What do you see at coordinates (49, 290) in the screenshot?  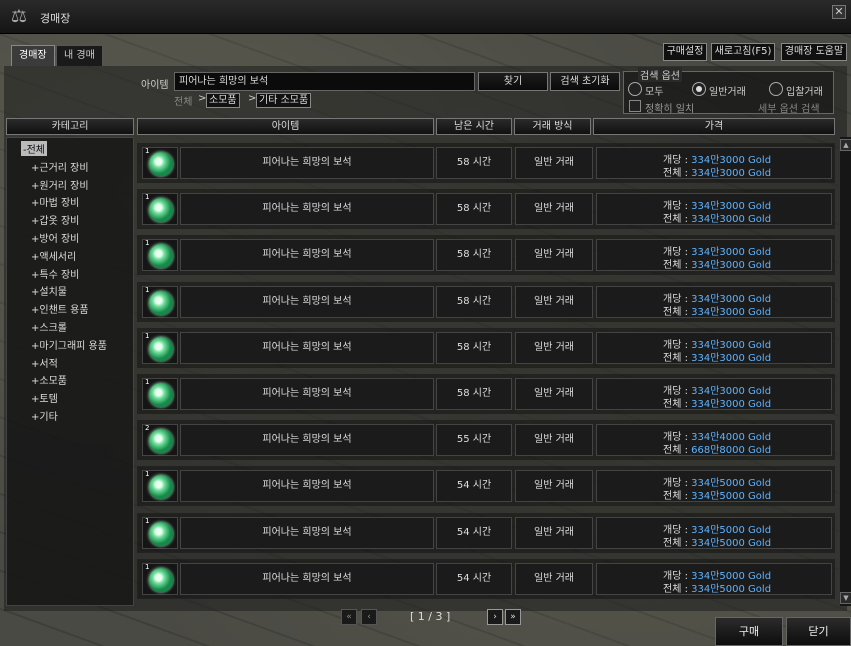 I see `category-item: +설치물` at bounding box center [49, 290].